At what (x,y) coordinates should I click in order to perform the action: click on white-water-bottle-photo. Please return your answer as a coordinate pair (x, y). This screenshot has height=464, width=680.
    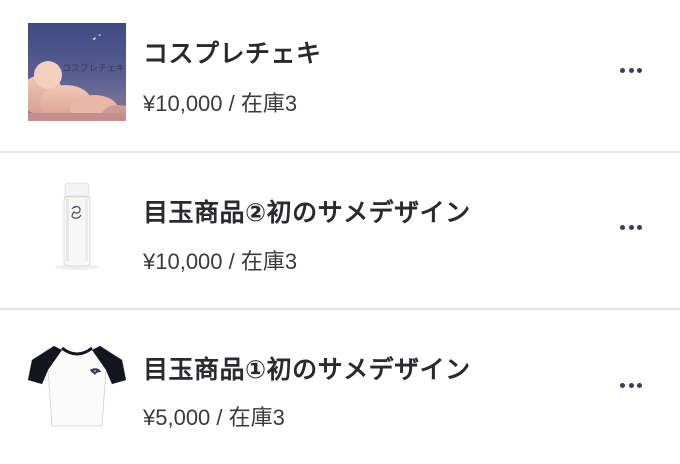
    Looking at the image, I should click on (77, 224).